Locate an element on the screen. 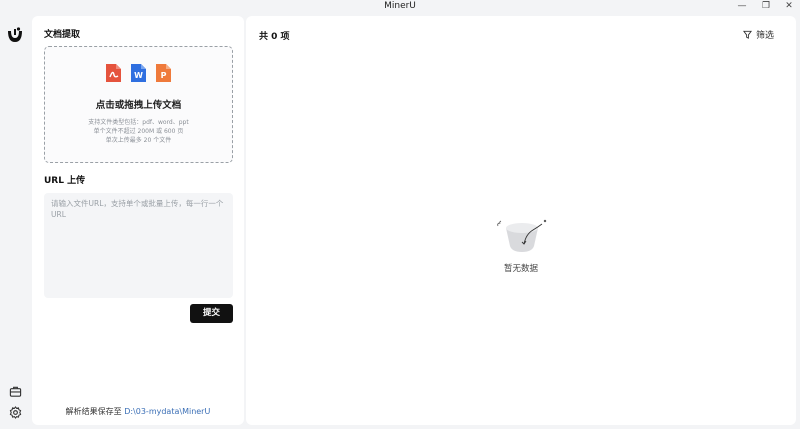 The width and height of the screenshot is (800, 429). mineru-logo-icon is located at coordinates (15, 35).